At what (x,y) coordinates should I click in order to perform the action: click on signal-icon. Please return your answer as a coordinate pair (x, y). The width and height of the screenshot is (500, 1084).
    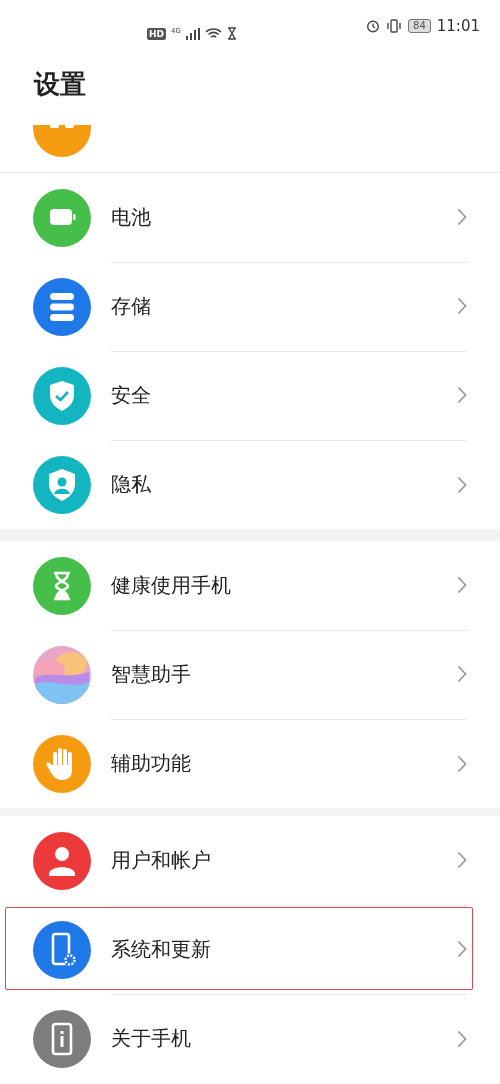
    Looking at the image, I should click on (192, 33).